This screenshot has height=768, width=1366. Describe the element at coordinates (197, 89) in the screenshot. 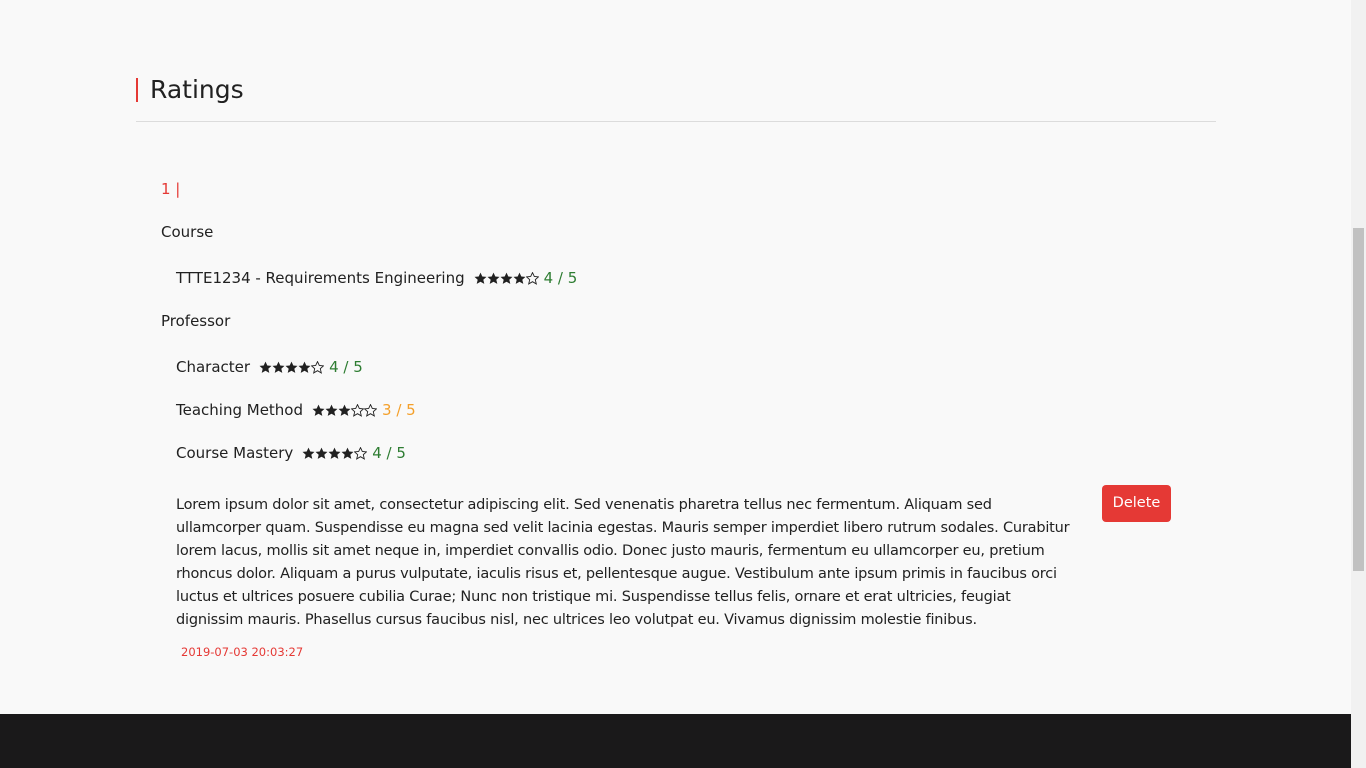

I see `page-title: Ratings` at that location.